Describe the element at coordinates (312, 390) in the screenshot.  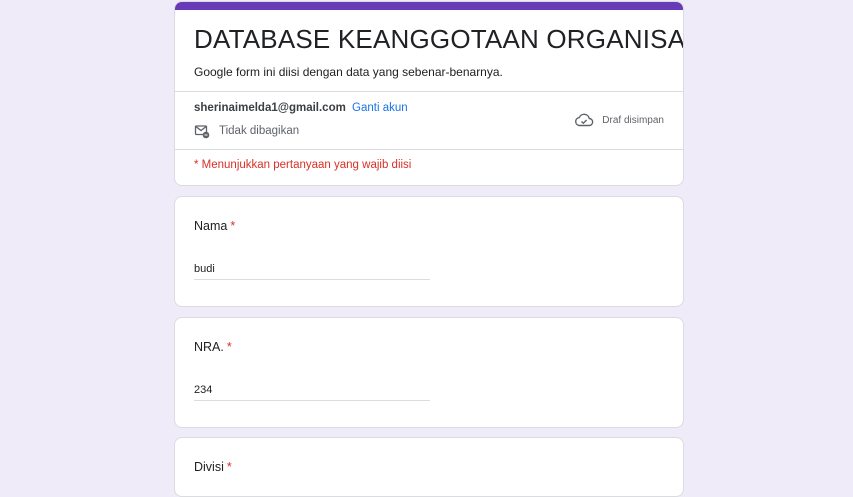
I see `nra-input` at that location.